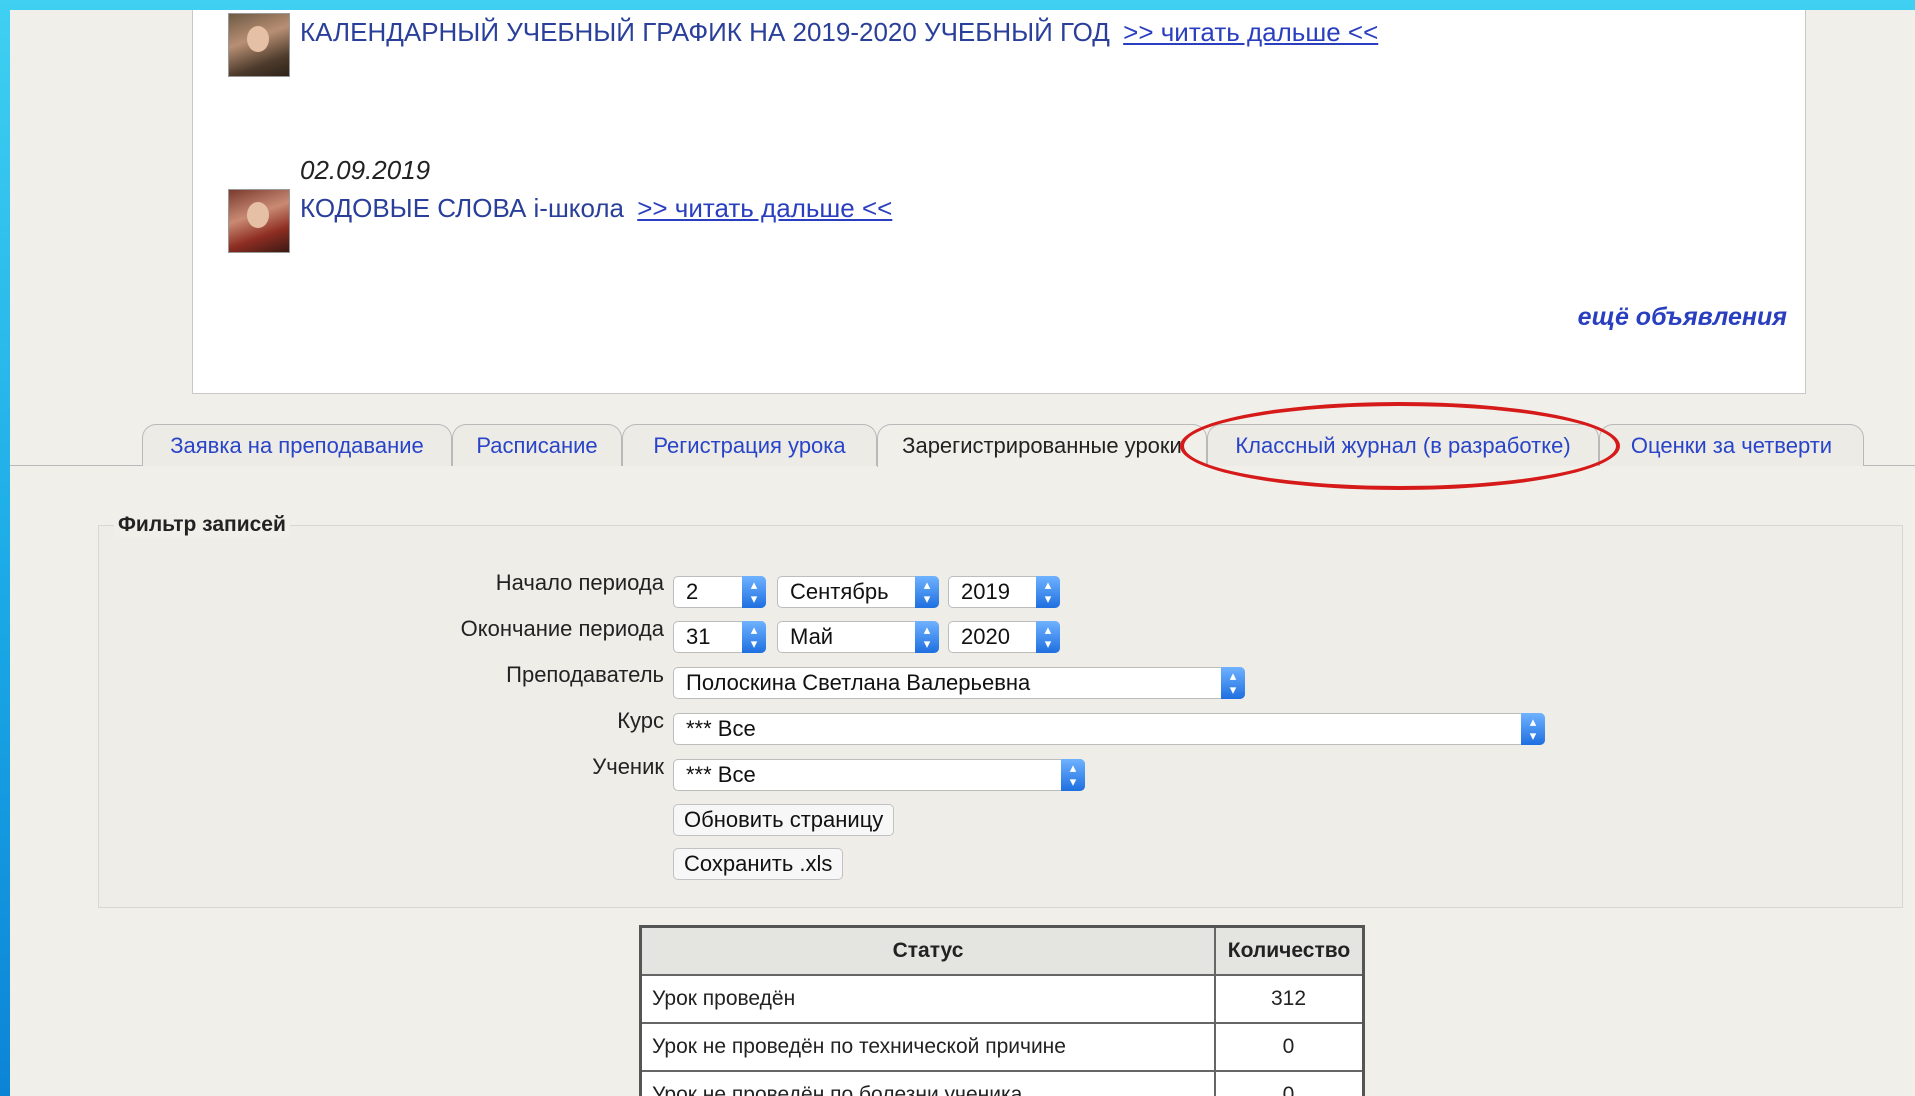 This screenshot has height=1096, width=1915. What do you see at coordinates (879, 775) in the screenshot?
I see `student-select: *** Все ▴ ▾` at bounding box center [879, 775].